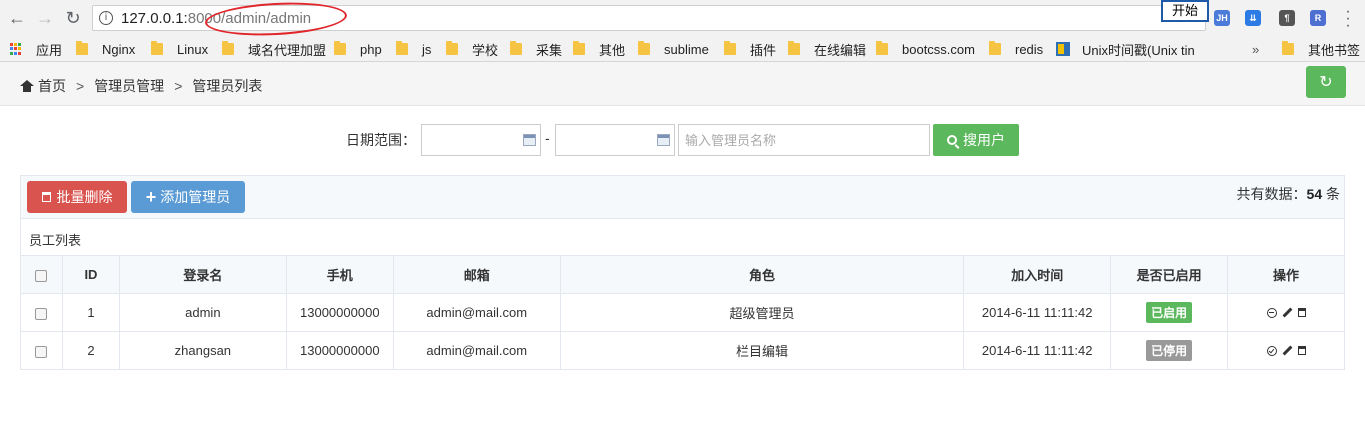 The height and width of the screenshot is (436, 1365). I want to click on status-badge: 已启用, so click(1169, 312).